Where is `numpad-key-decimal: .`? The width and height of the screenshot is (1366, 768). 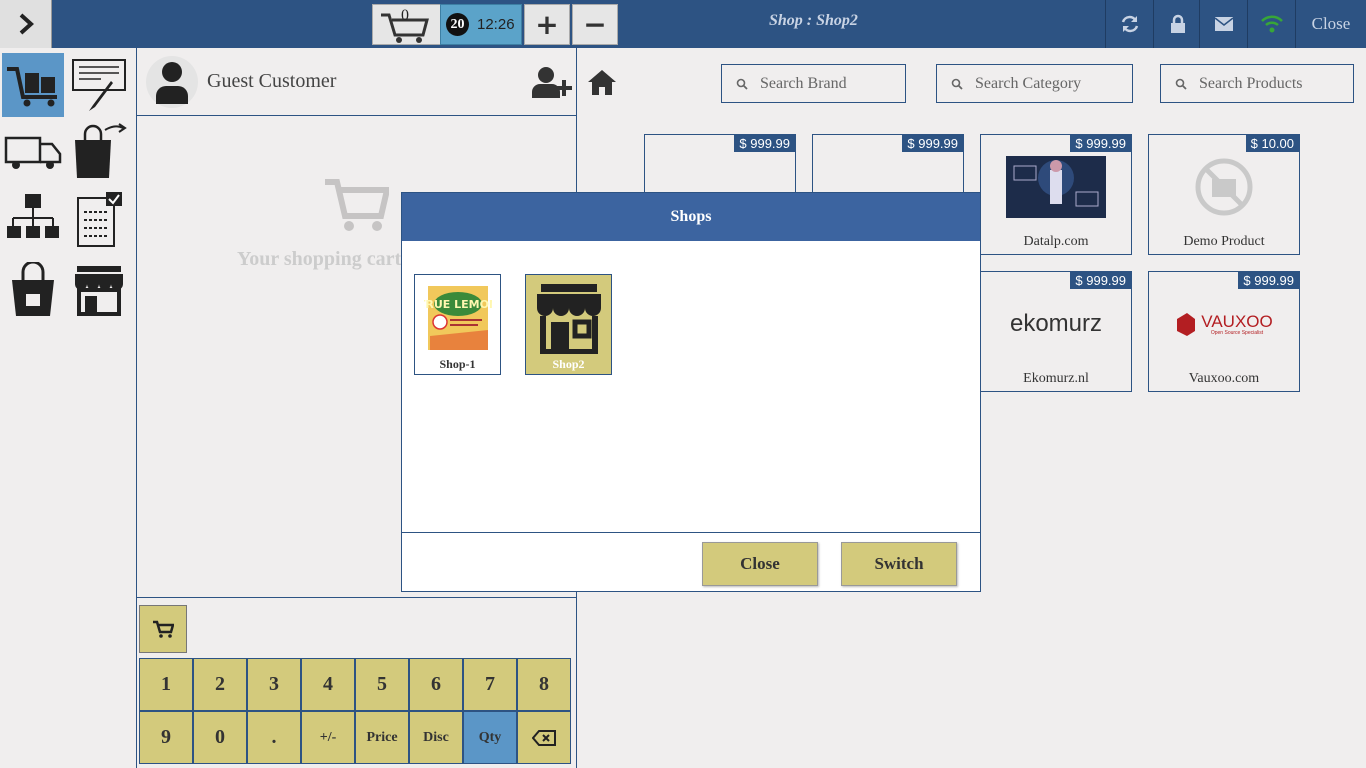 numpad-key-decimal: . is located at coordinates (274, 737).